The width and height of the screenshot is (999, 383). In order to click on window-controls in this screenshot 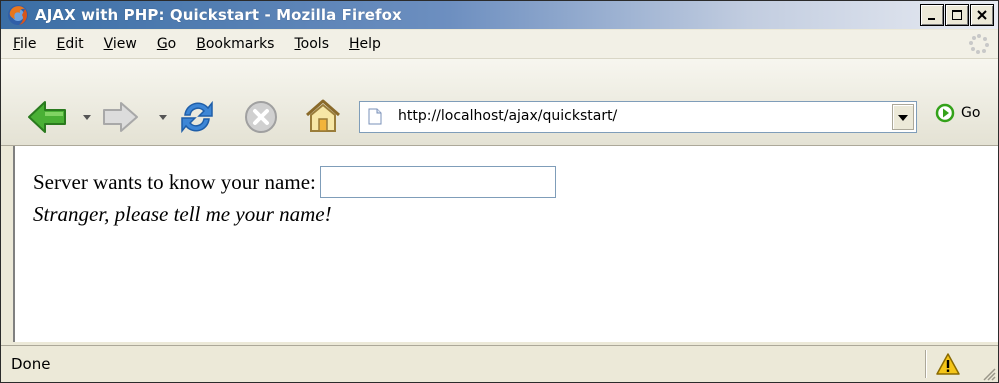, I will do `click(956, 15)`.